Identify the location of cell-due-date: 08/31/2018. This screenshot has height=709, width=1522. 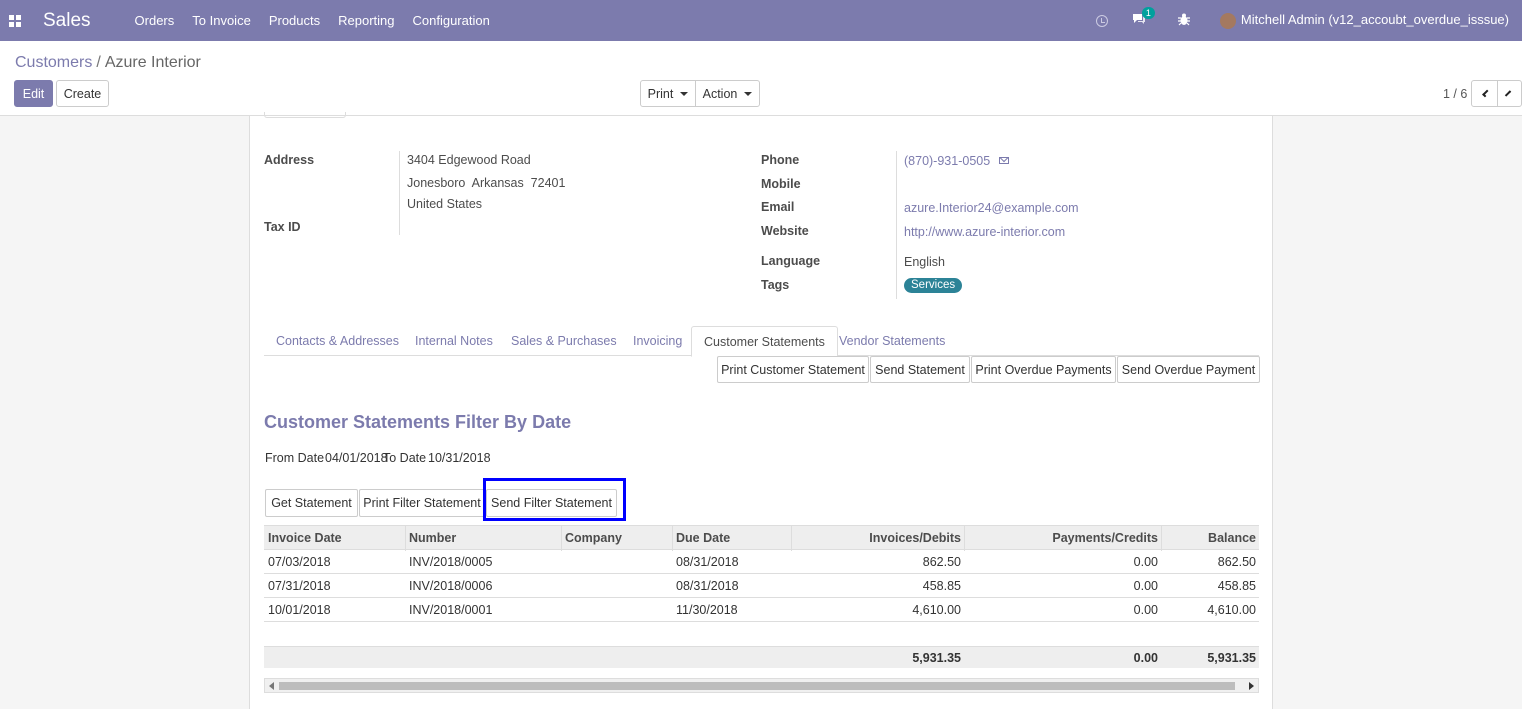
(707, 562).